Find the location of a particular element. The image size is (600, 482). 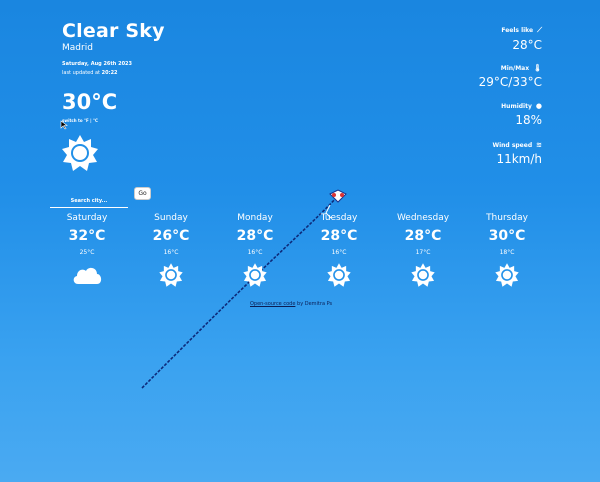

thermometer-icon: ⟋ is located at coordinates (539, 30).